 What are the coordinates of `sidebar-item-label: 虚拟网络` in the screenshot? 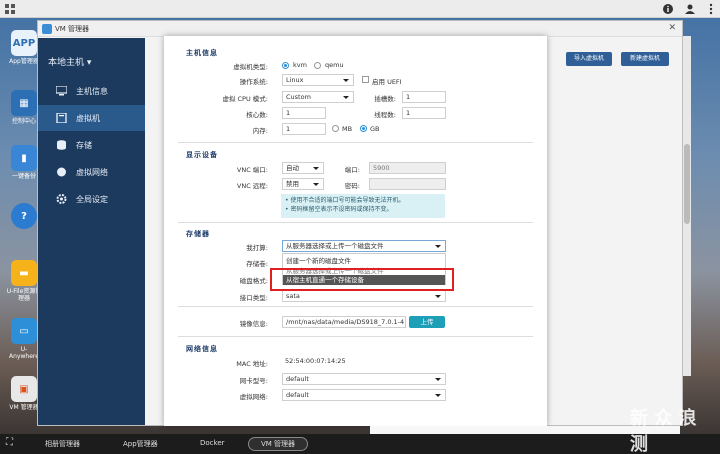 It's located at (92, 172).